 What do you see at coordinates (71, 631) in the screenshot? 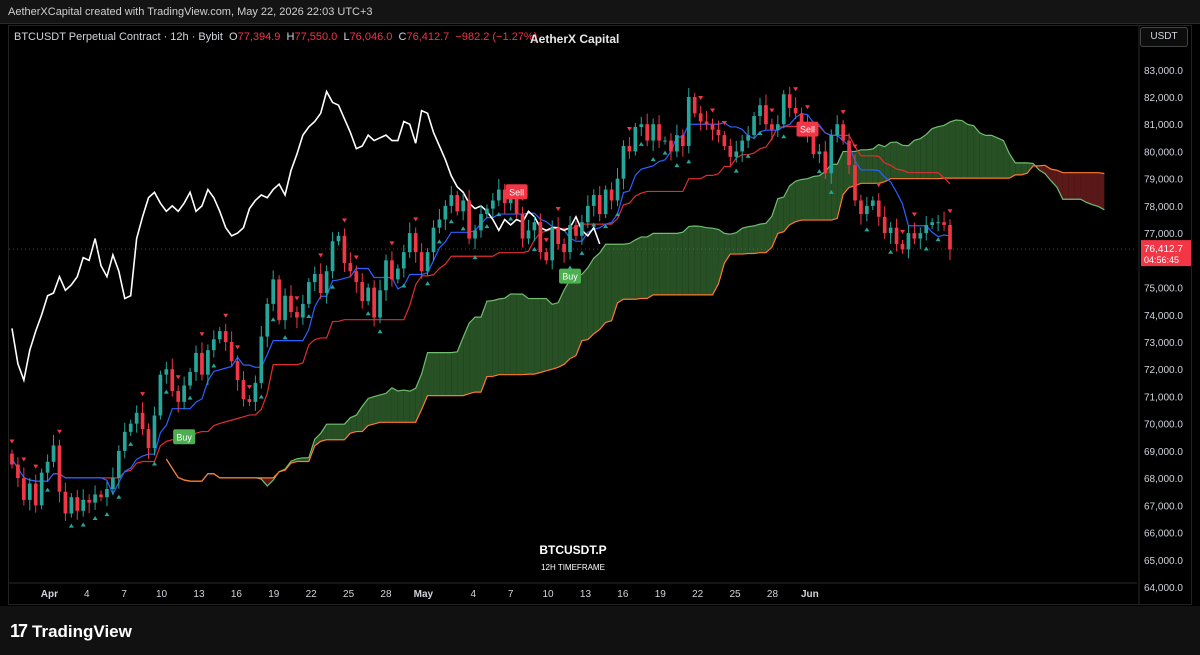
I see `tradingview-logo: 17 TradingView` at bounding box center [71, 631].